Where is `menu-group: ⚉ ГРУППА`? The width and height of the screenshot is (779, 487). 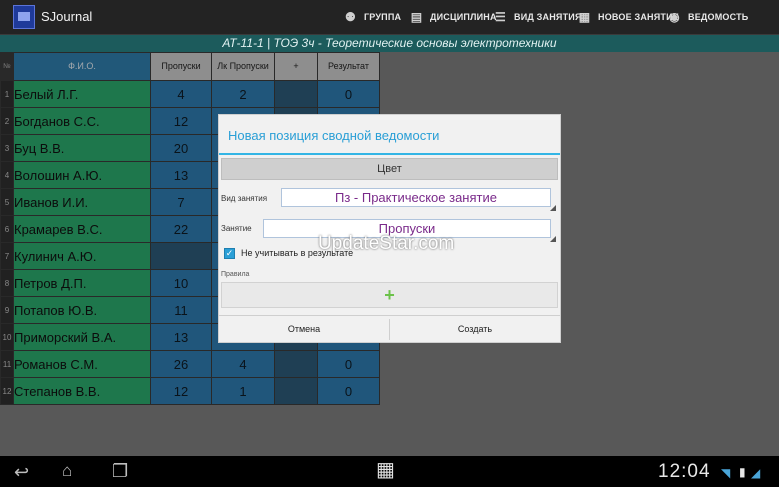 menu-group: ⚉ ГРУППА is located at coordinates (372, 17).